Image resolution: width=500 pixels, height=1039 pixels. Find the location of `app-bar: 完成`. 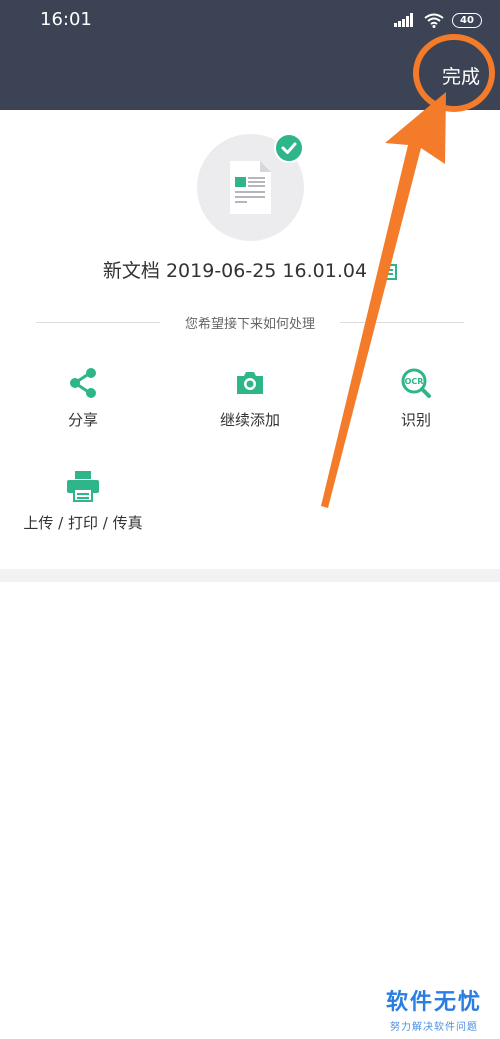

app-bar: 完成 is located at coordinates (250, 75).